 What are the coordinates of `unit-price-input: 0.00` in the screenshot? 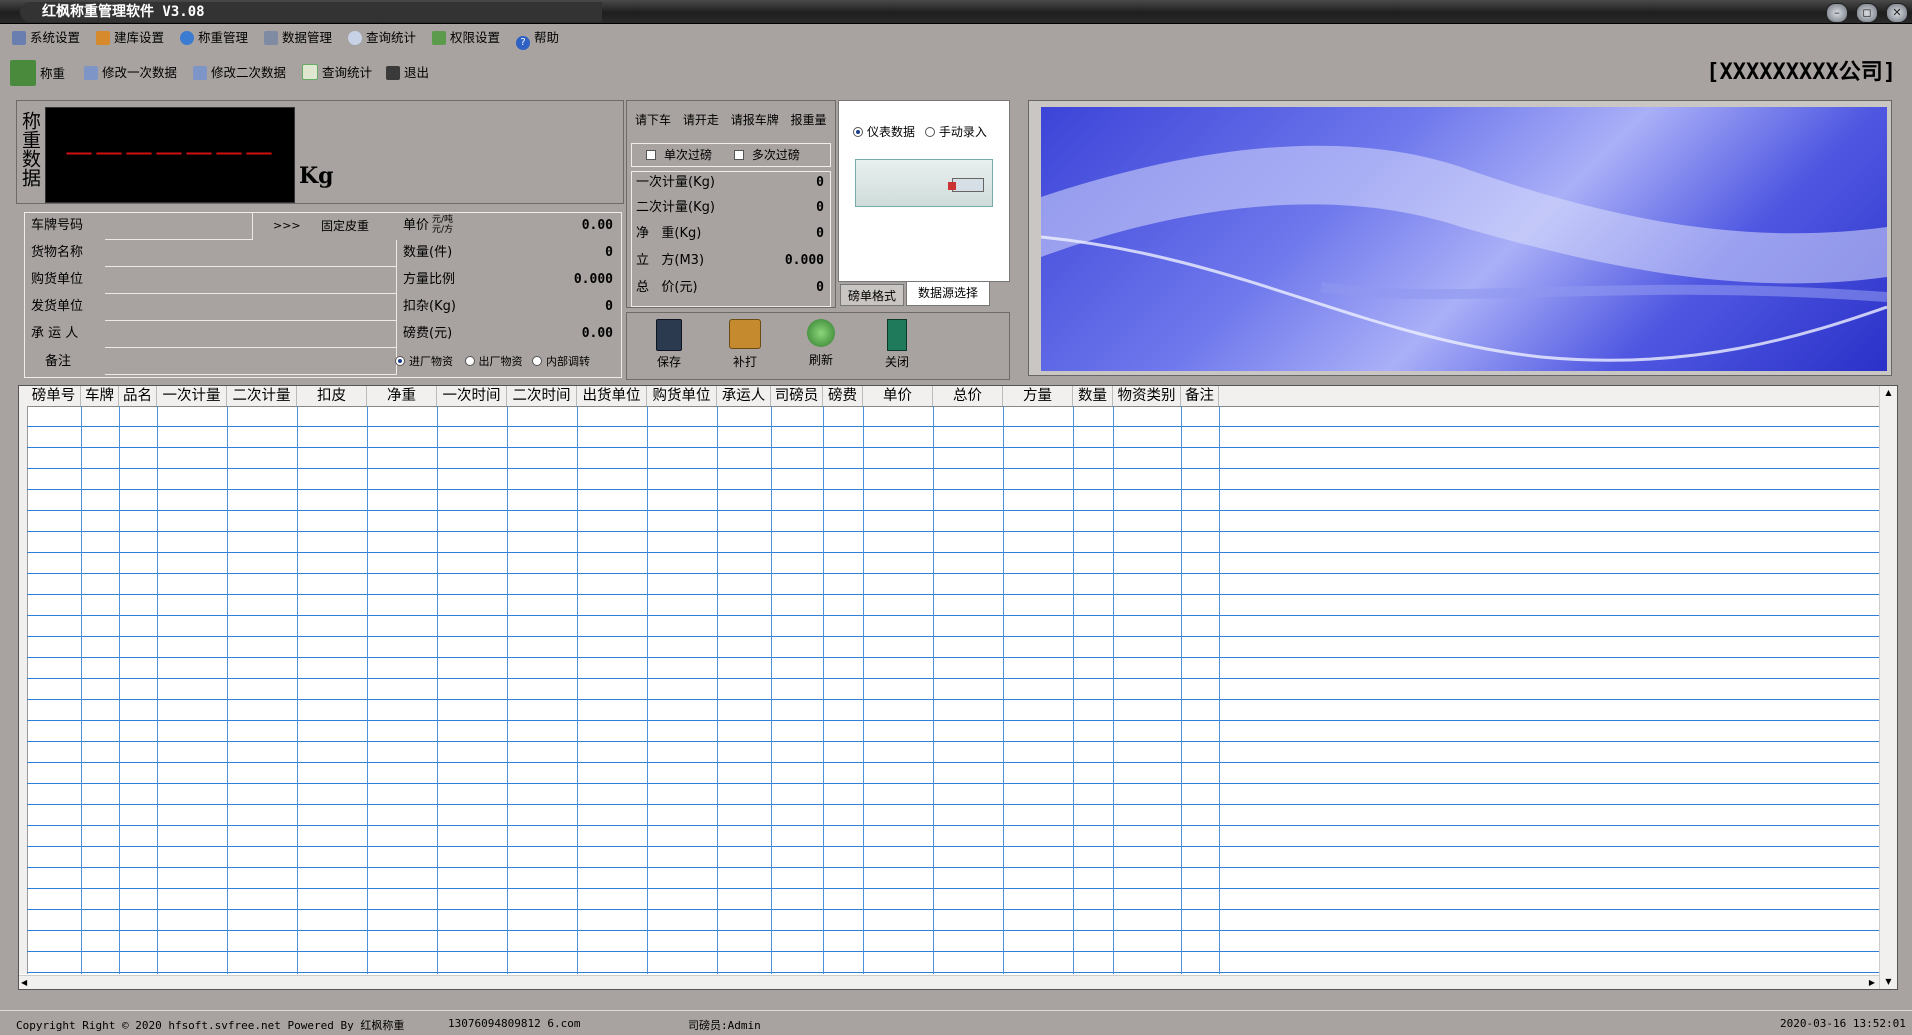 It's located at (547, 226).